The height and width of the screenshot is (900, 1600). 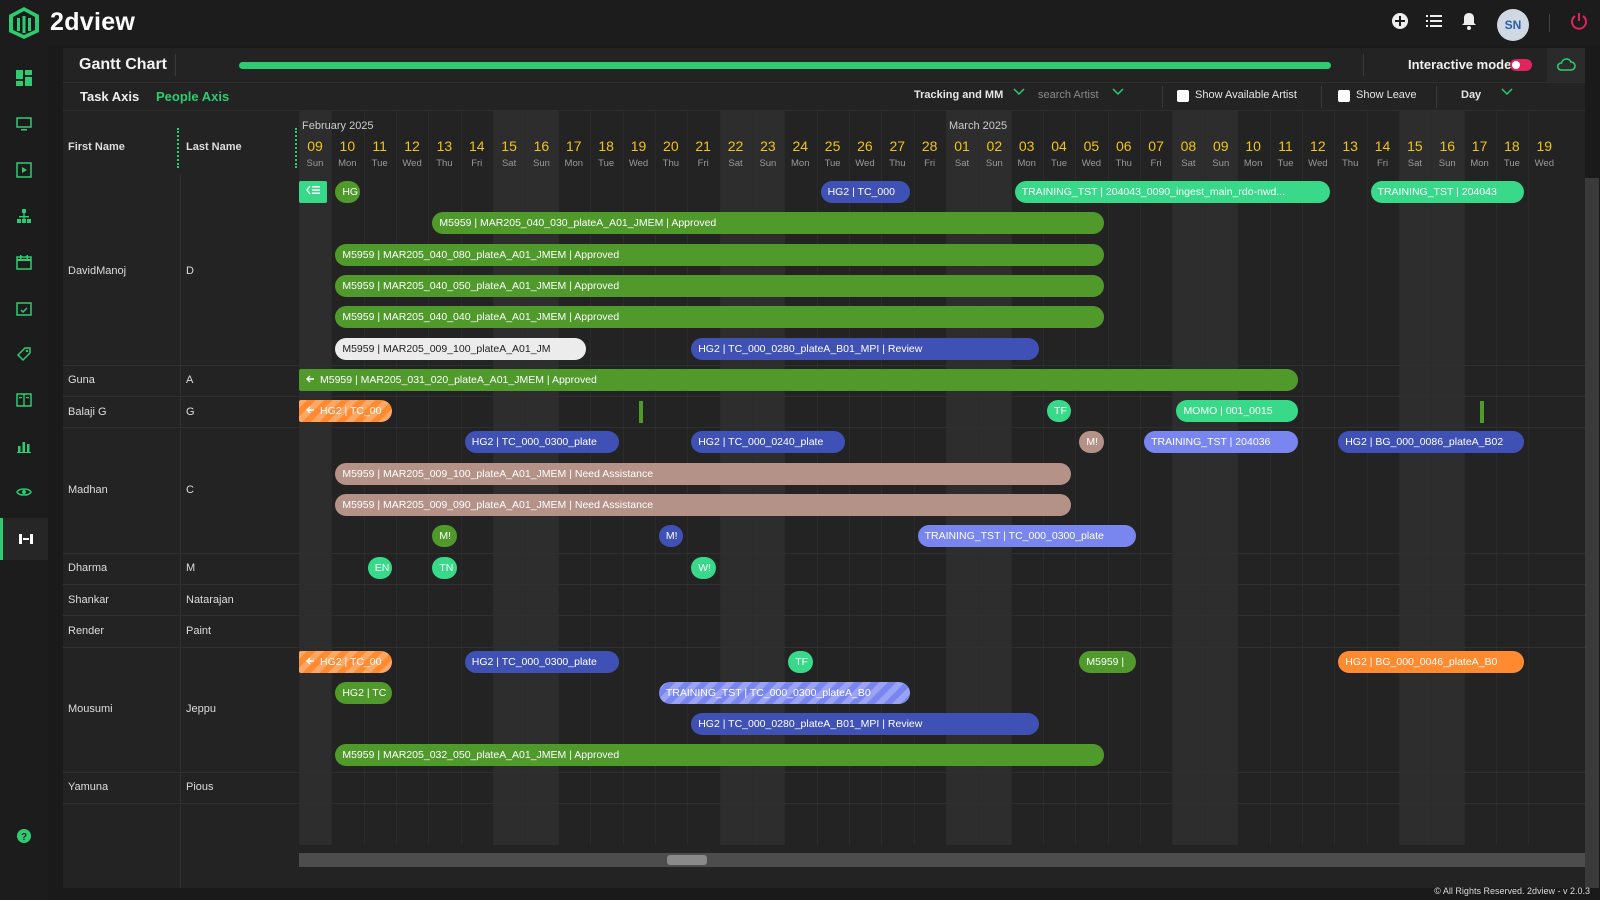 What do you see at coordinates (942, 860) in the screenshot?
I see `horizontal-scrollbar` at bounding box center [942, 860].